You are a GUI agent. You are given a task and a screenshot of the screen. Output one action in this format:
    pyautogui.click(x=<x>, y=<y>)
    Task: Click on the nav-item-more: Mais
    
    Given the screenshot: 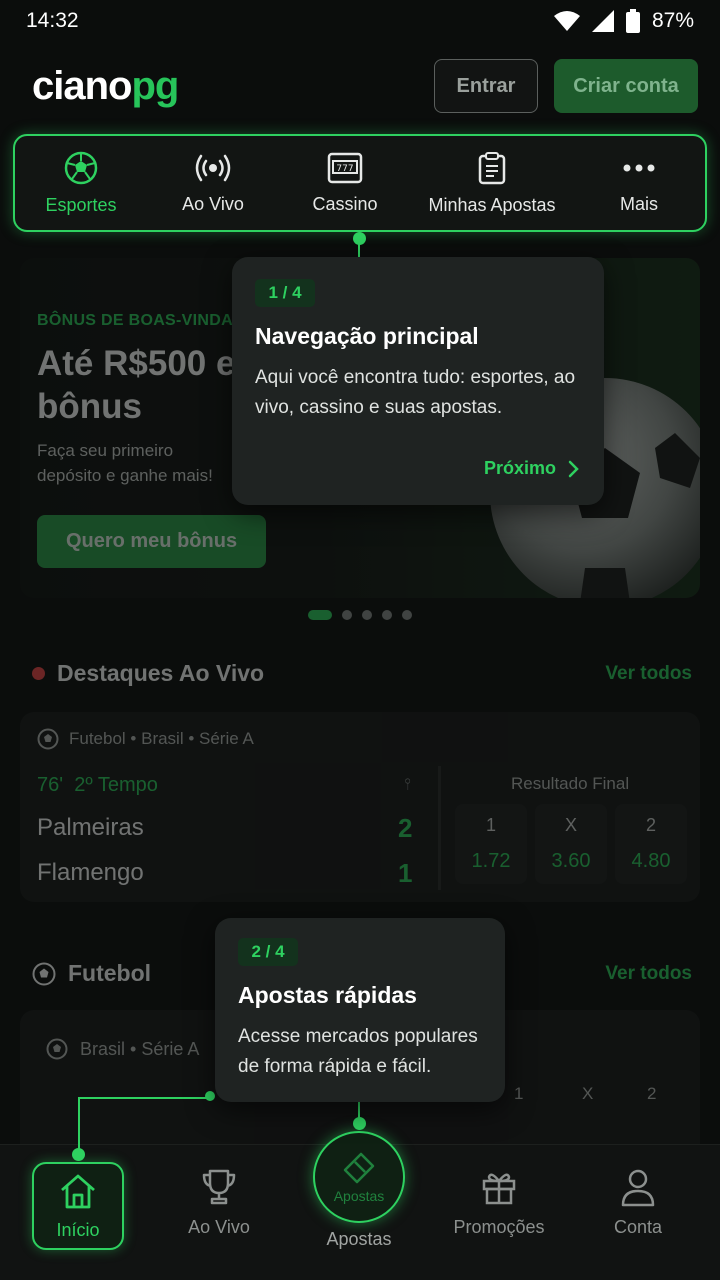 What is the action you would take?
    pyautogui.click(x=639, y=183)
    